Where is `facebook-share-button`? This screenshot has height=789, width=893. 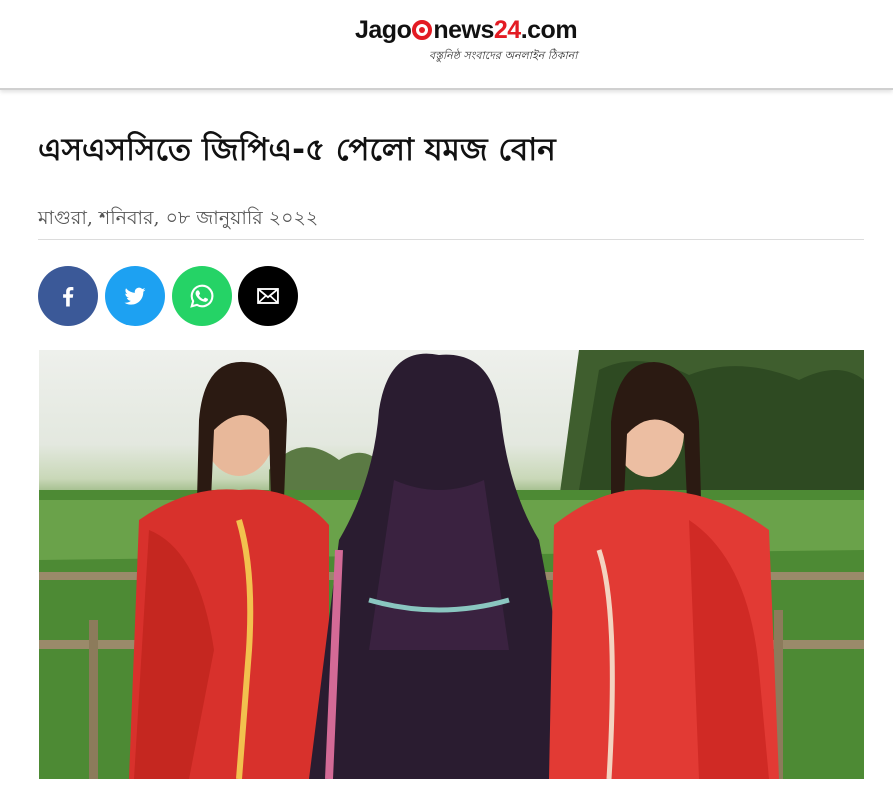 facebook-share-button is located at coordinates (68, 296).